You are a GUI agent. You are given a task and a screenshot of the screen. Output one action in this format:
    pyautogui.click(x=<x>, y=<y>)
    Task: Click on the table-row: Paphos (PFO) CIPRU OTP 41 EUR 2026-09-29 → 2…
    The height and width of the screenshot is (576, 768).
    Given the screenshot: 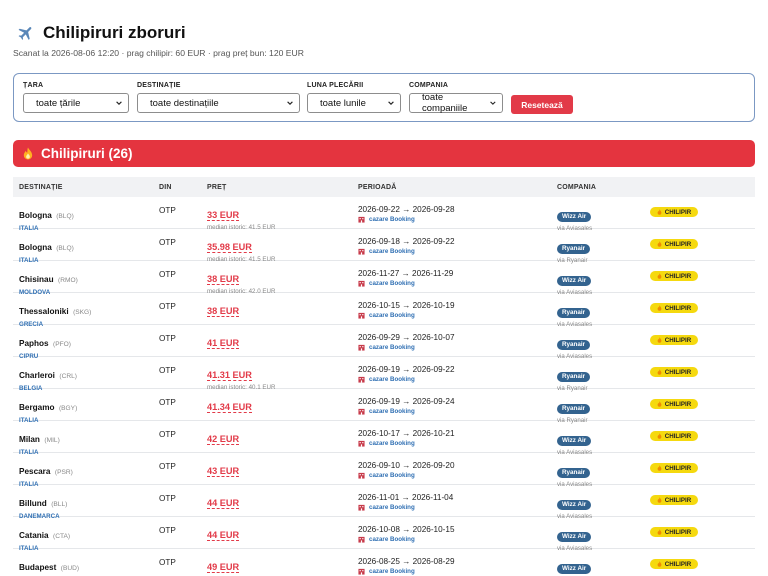 What is the action you would take?
    pyautogui.click(x=384, y=342)
    